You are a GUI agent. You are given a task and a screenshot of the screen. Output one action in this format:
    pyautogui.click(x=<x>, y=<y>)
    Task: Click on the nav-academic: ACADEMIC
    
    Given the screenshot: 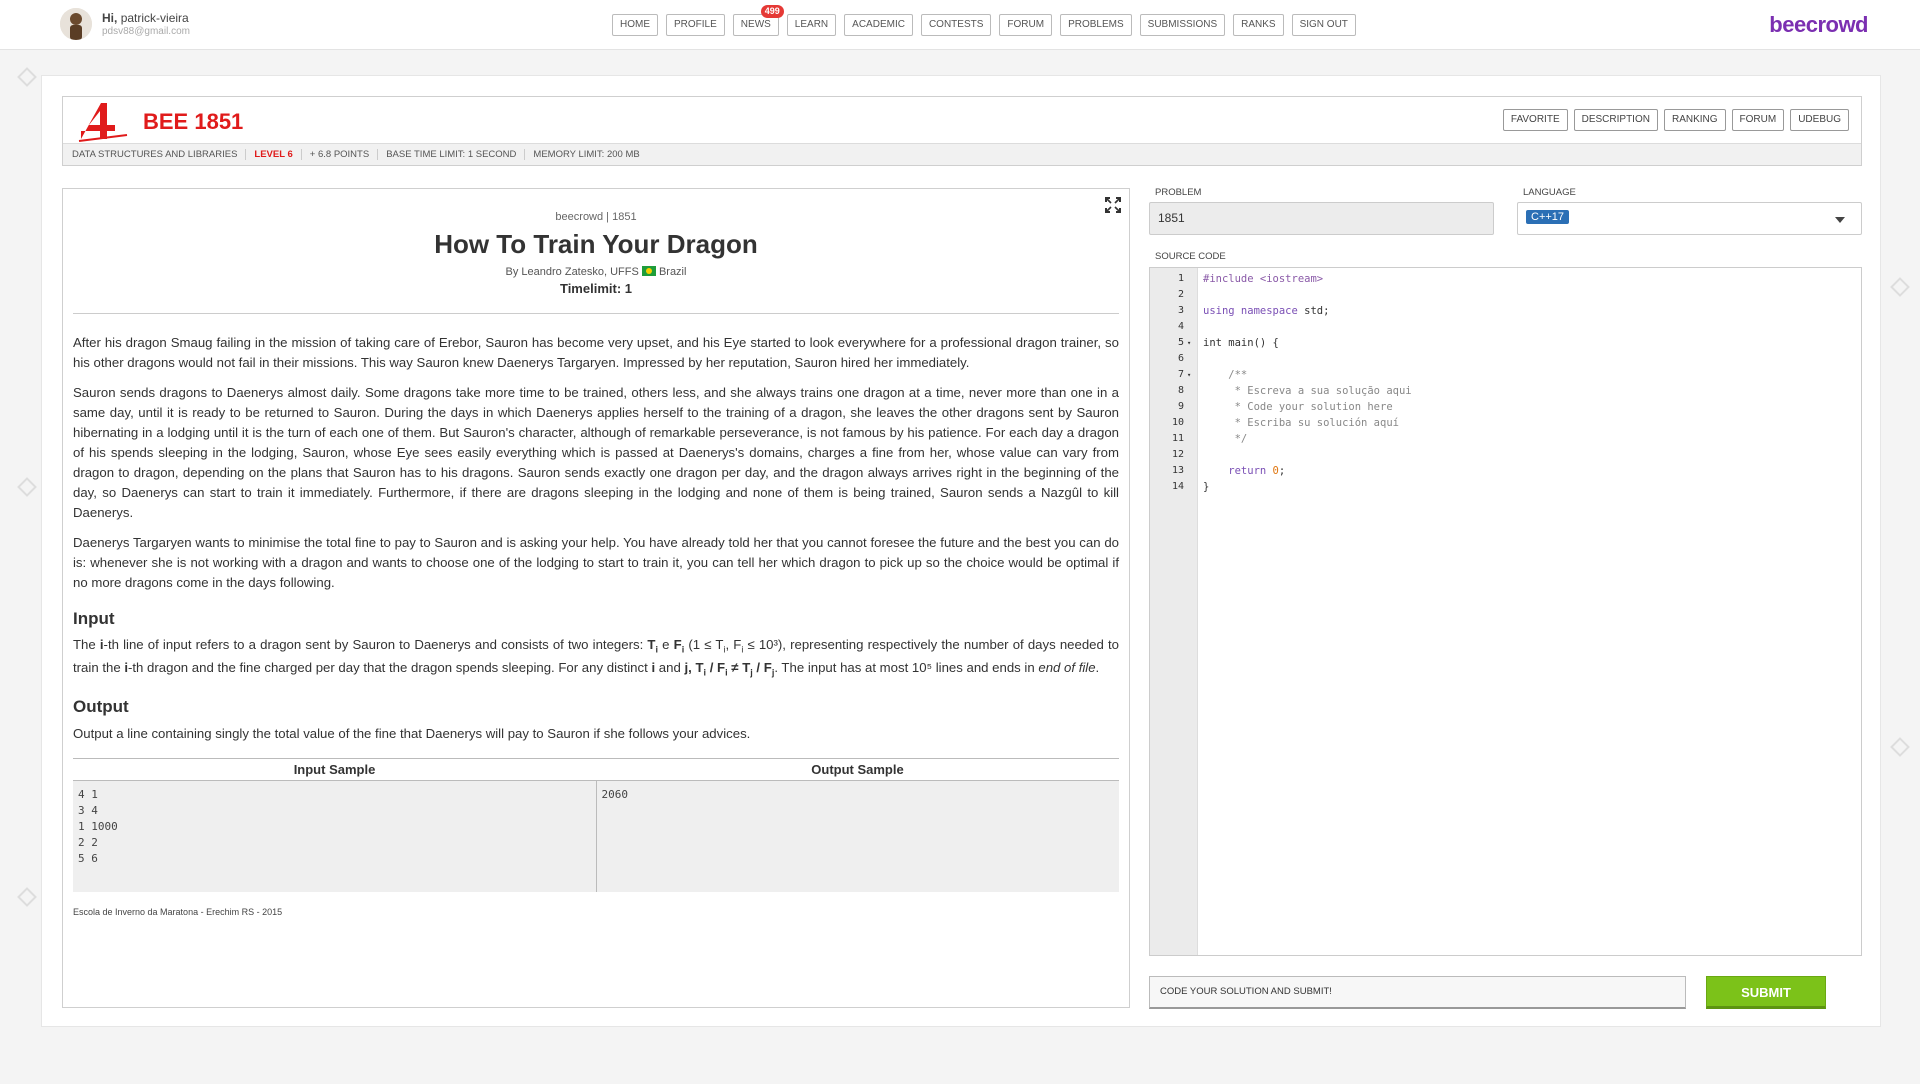 What is the action you would take?
    pyautogui.click(x=878, y=25)
    